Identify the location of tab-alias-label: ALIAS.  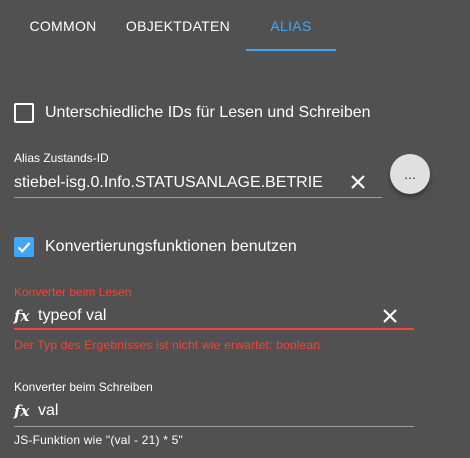
(291, 26).